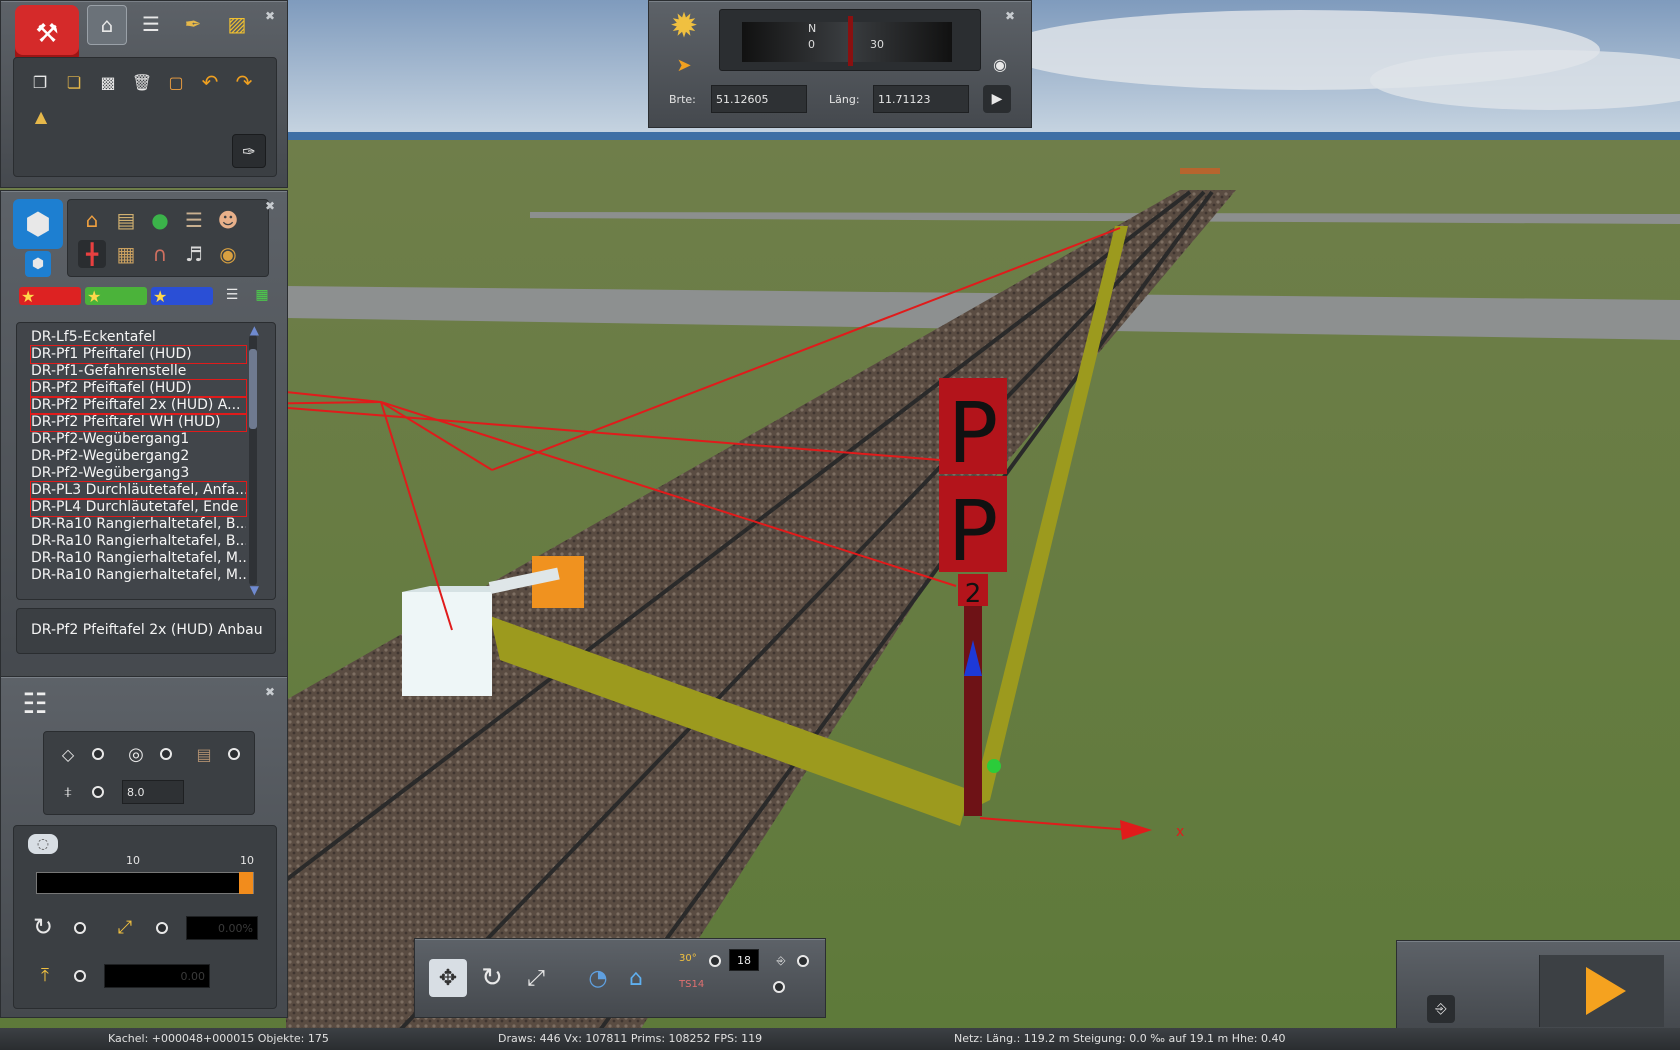 This screenshot has height=1050, width=1680. What do you see at coordinates (138, 507) in the screenshot?
I see `list-item: DR-PL4 Durchläutetafel, Ende` at bounding box center [138, 507].